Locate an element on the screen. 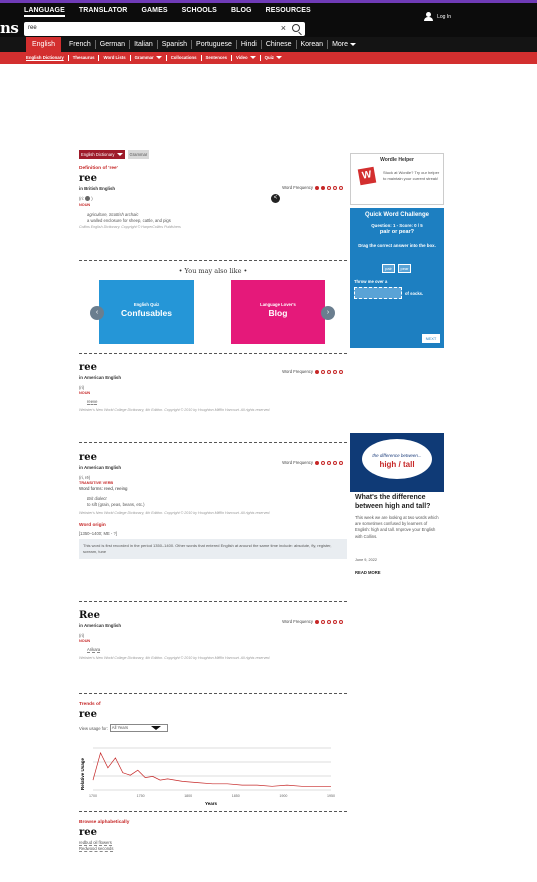  subnav-dictionary: English Dictionary is located at coordinates (47, 58).